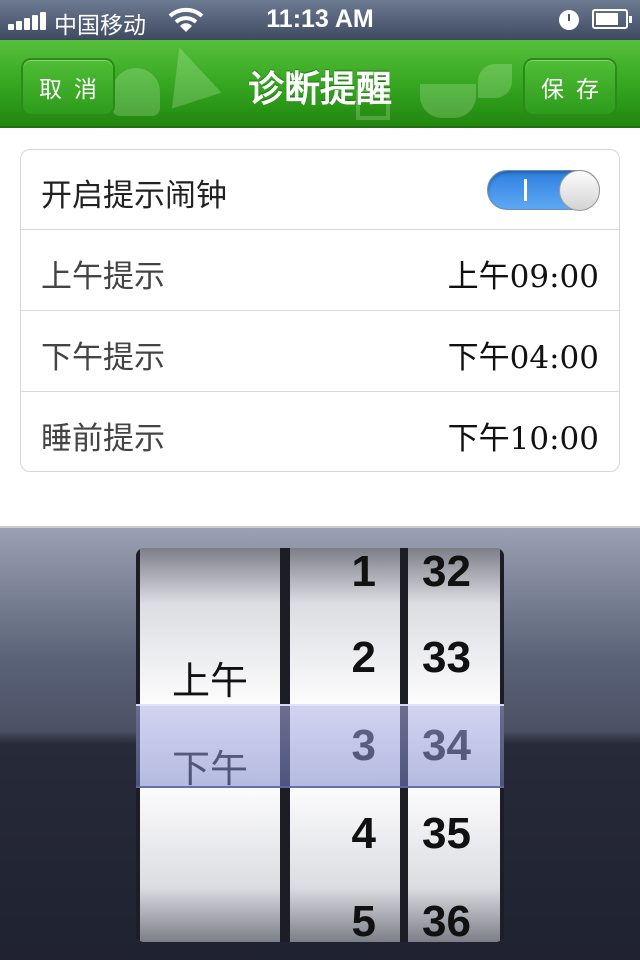 The height and width of the screenshot is (960, 640). What do you see at coordinates (523, 439) in the screenshot?
I see `bedtime-reminder-time: 下午10:00` at bounding box center [523, 439].